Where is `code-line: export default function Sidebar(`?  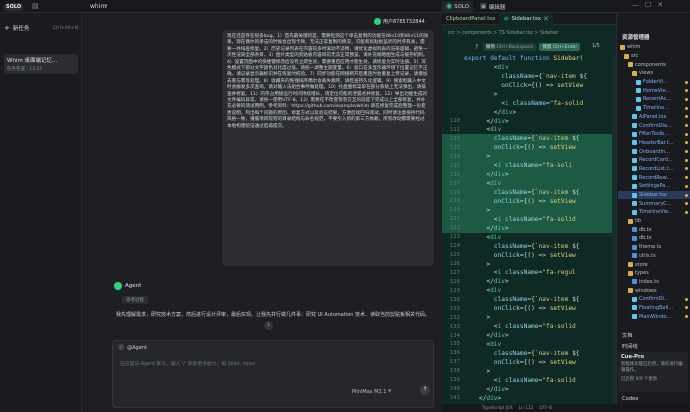
code-line: export default function Sidebar( is located at coordinates (529, 58).